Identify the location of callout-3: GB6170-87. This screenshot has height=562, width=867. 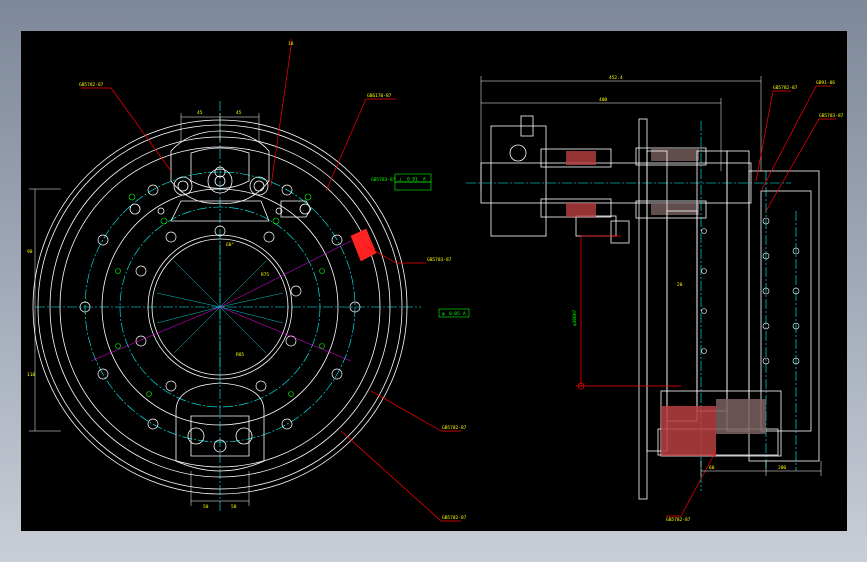
(379, 96).